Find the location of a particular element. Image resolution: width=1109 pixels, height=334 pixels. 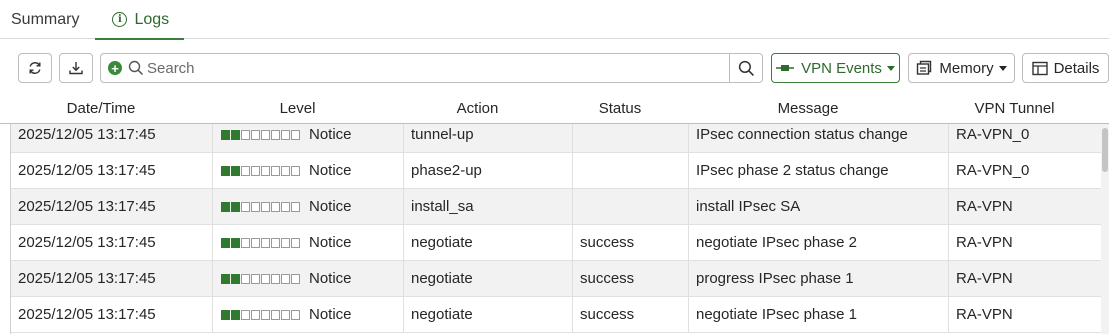

vertical-scrollbar is located at coordinates (1105, 229).